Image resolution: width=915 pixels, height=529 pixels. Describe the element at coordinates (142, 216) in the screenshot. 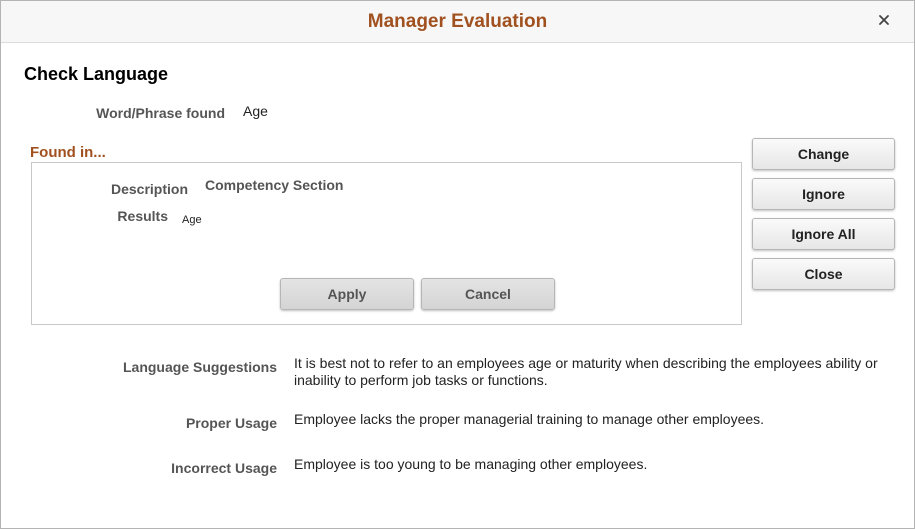

I see `results-label: Results` at that location.